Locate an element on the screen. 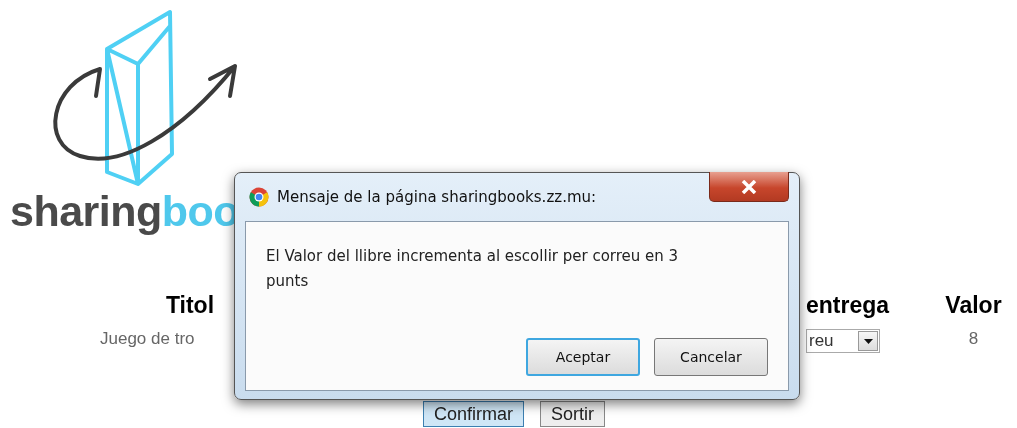 The image size is (1017, 428). dialog-button: Cancelar is located at coordinates (711, 357).